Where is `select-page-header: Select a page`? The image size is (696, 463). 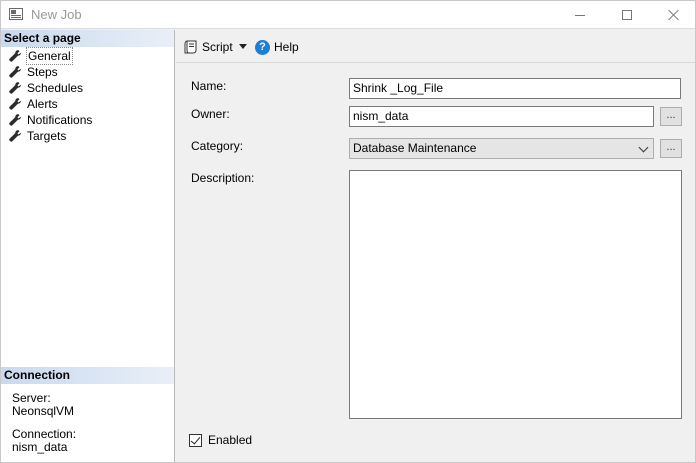
select-page-header: Select a page is located at coordinates (87, 38).